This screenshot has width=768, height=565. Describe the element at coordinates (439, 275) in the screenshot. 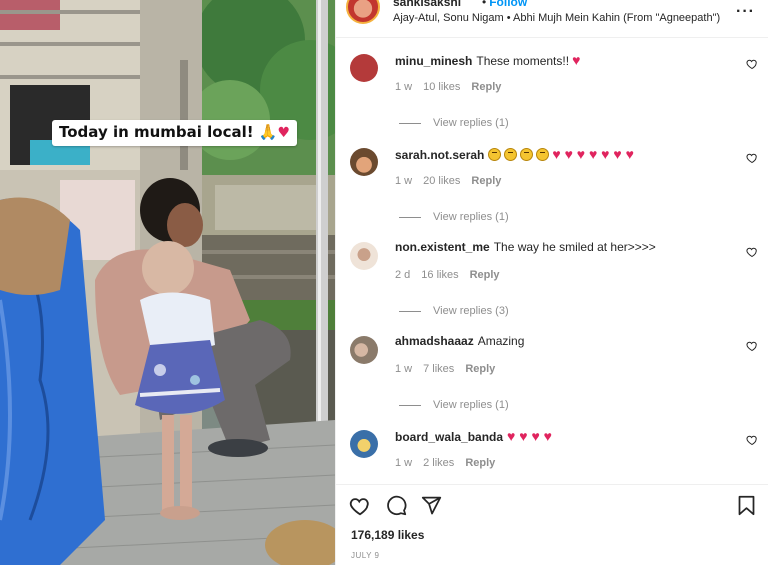

I see `comment-likes: 16 likes` at that location.